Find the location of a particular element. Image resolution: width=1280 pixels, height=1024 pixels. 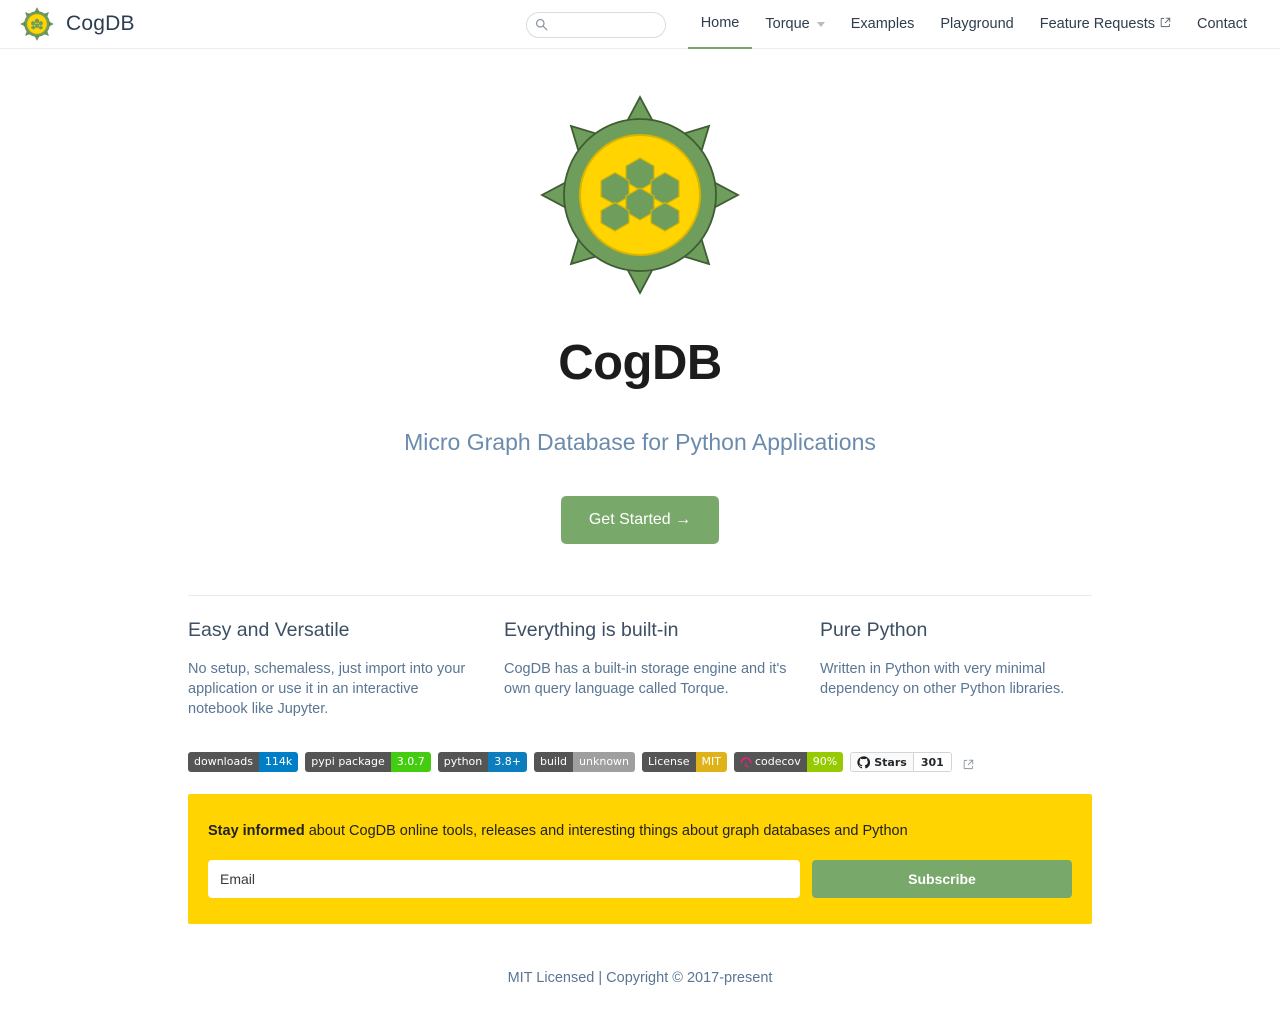

footer-text: MIT Licensed | Copyright © 2017-present is located at coordinates (640, 978).